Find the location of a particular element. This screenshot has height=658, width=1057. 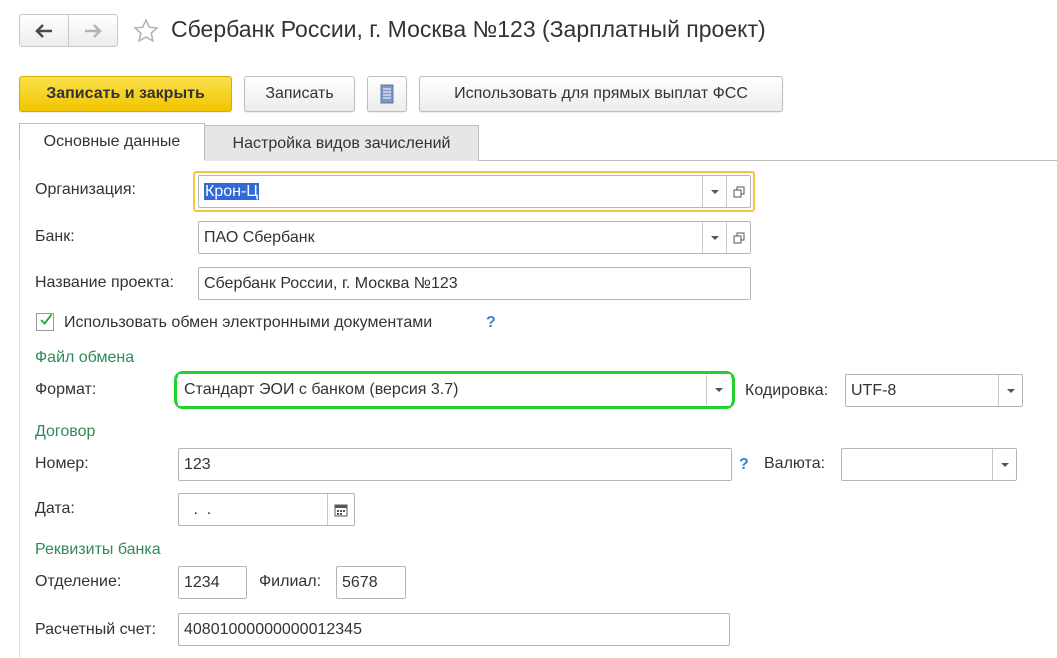

number-value: 123 is located at coordinates (197, 464).